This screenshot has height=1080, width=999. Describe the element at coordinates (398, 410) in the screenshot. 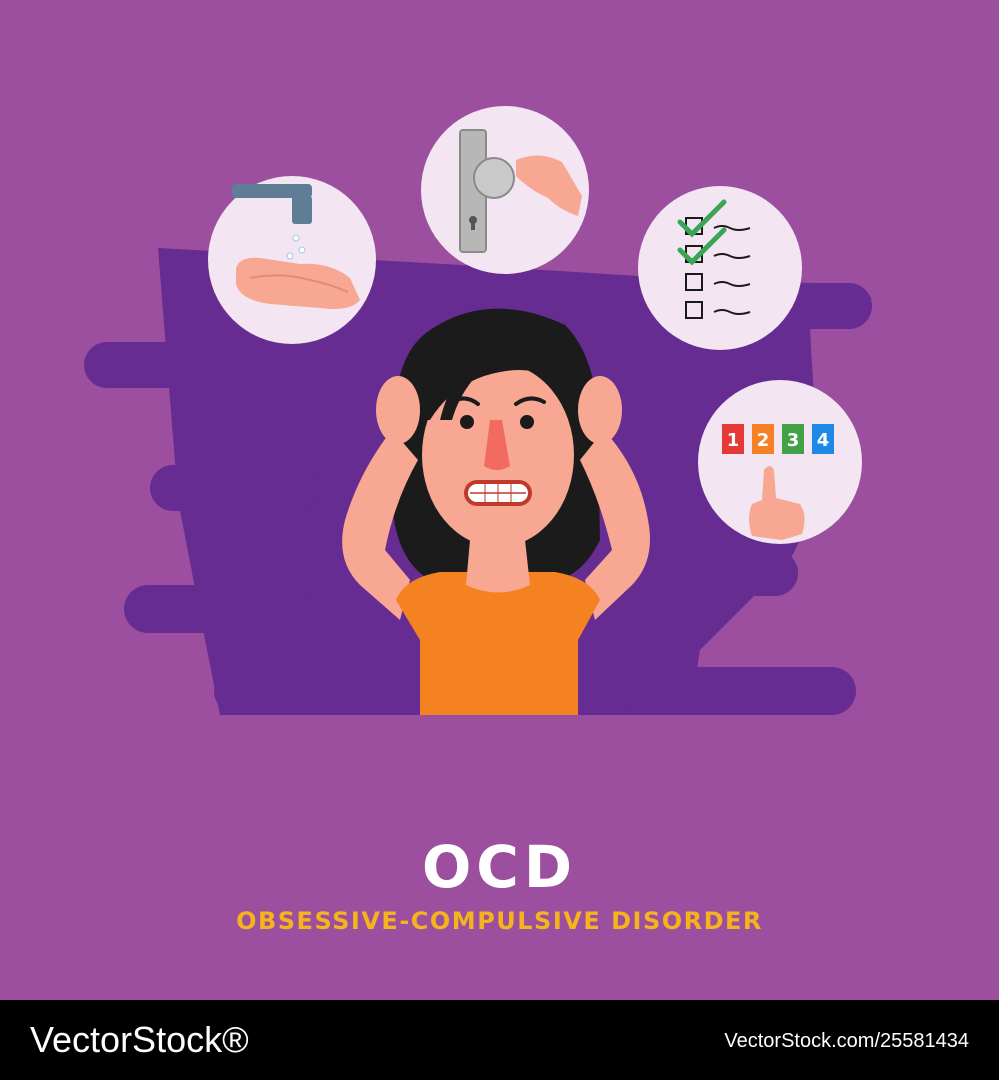

I see `left-hand` at that location.